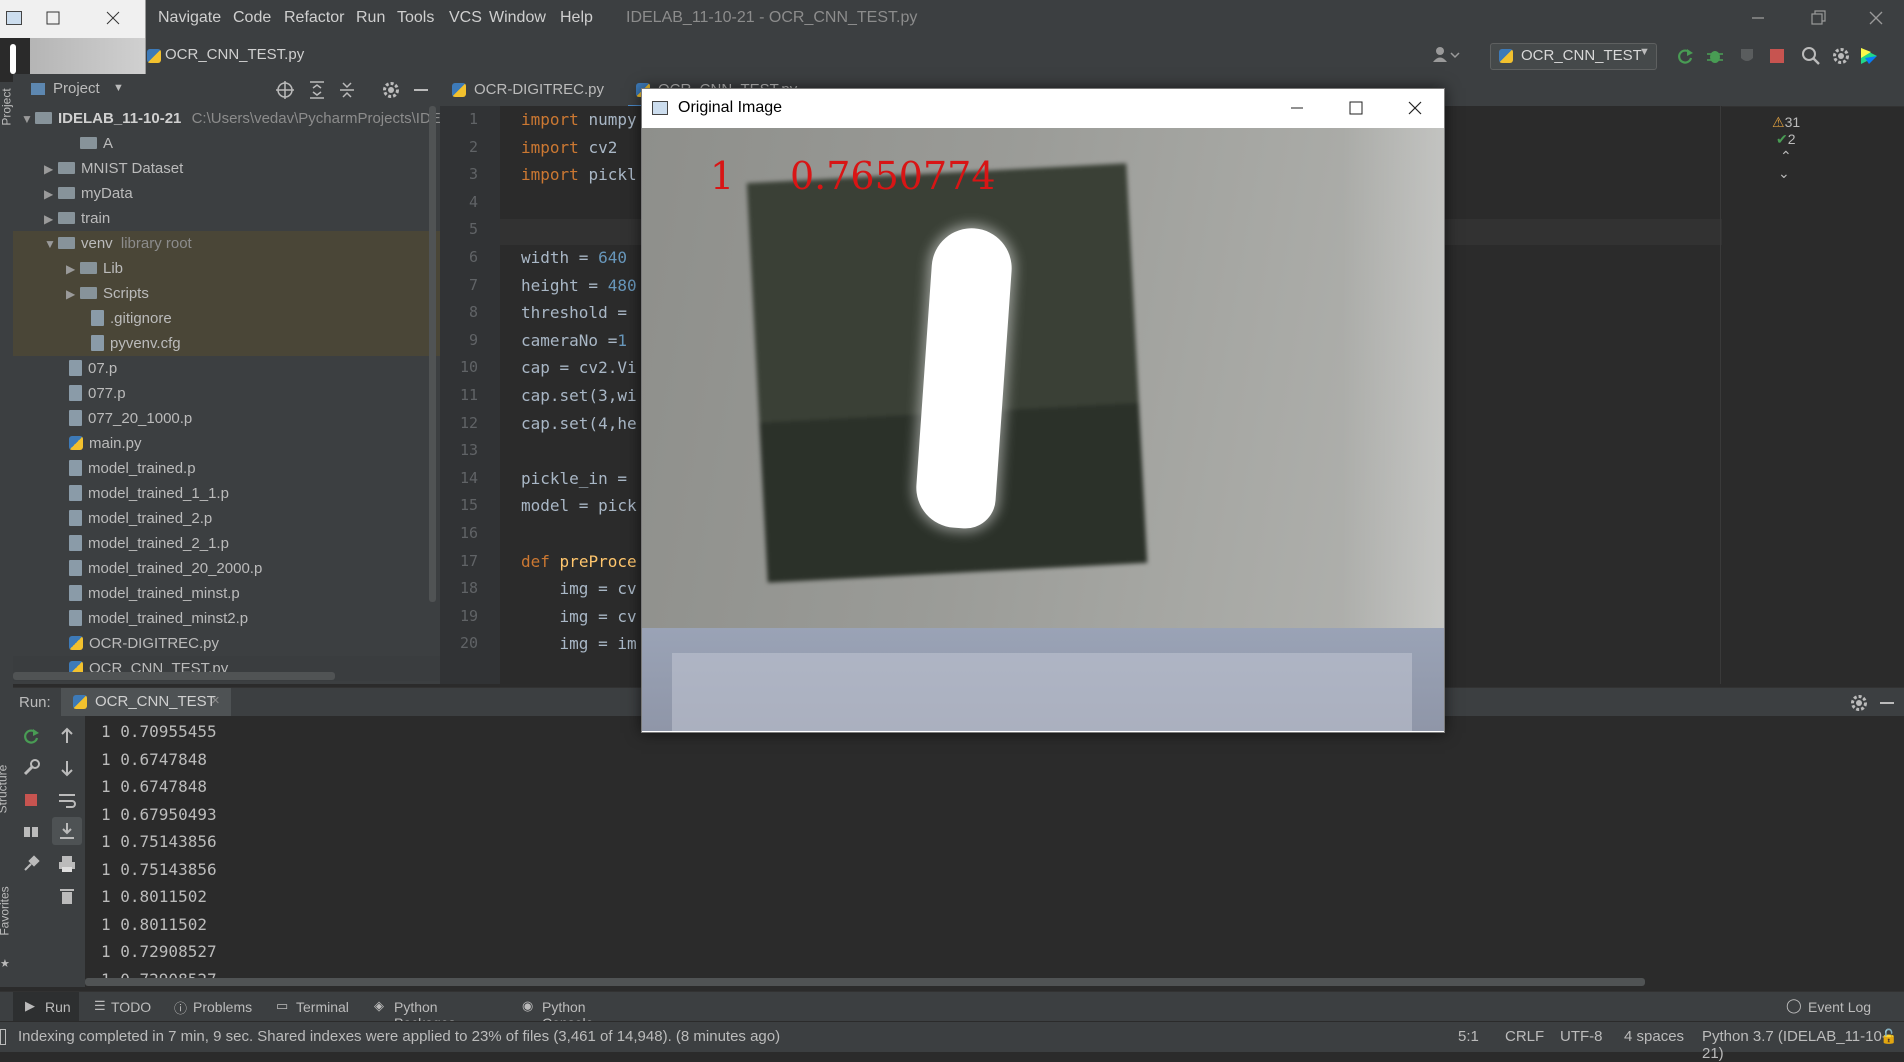 The width and height of the screenshot is (1904, 1062). What do you see at coordinates (1446, 55) in the screenshot?
I see `user-icon` at bounding box center [1446, 55].